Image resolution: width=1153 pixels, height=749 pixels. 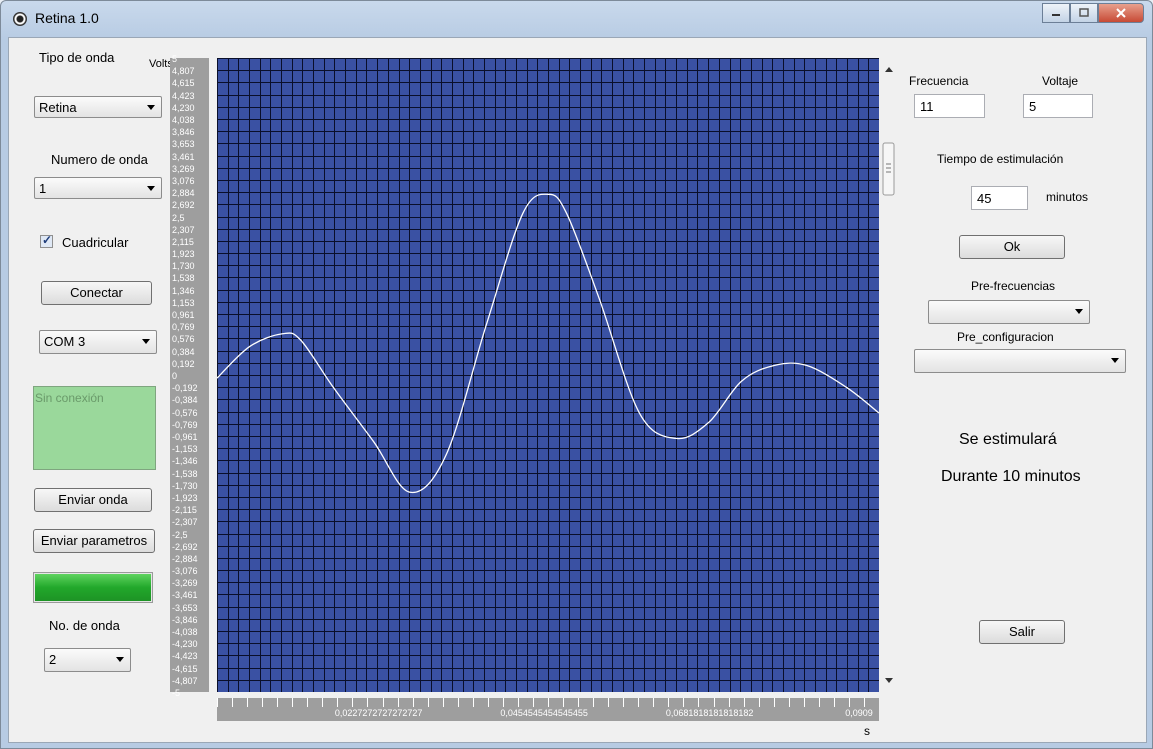 I want to click on y-tick-label: -1,923, so click(x=185, y=497).